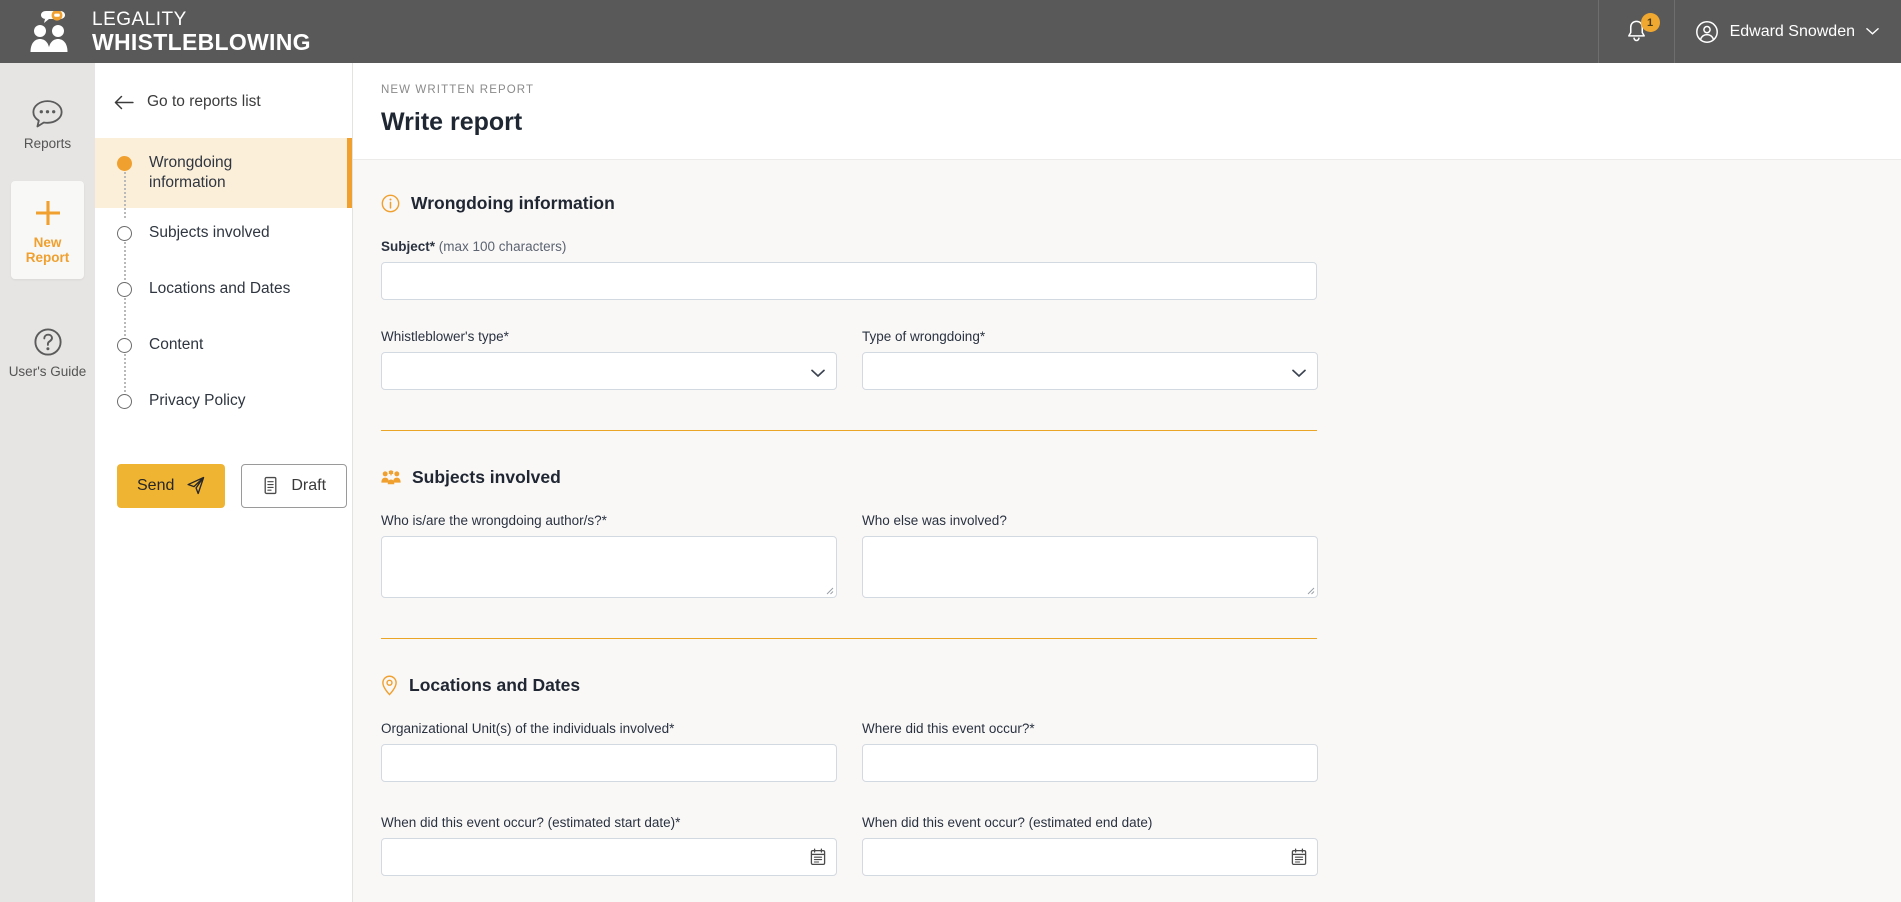  I want to click on whistleblower-type-field: Whistleblower's type*, so click(609, 359).